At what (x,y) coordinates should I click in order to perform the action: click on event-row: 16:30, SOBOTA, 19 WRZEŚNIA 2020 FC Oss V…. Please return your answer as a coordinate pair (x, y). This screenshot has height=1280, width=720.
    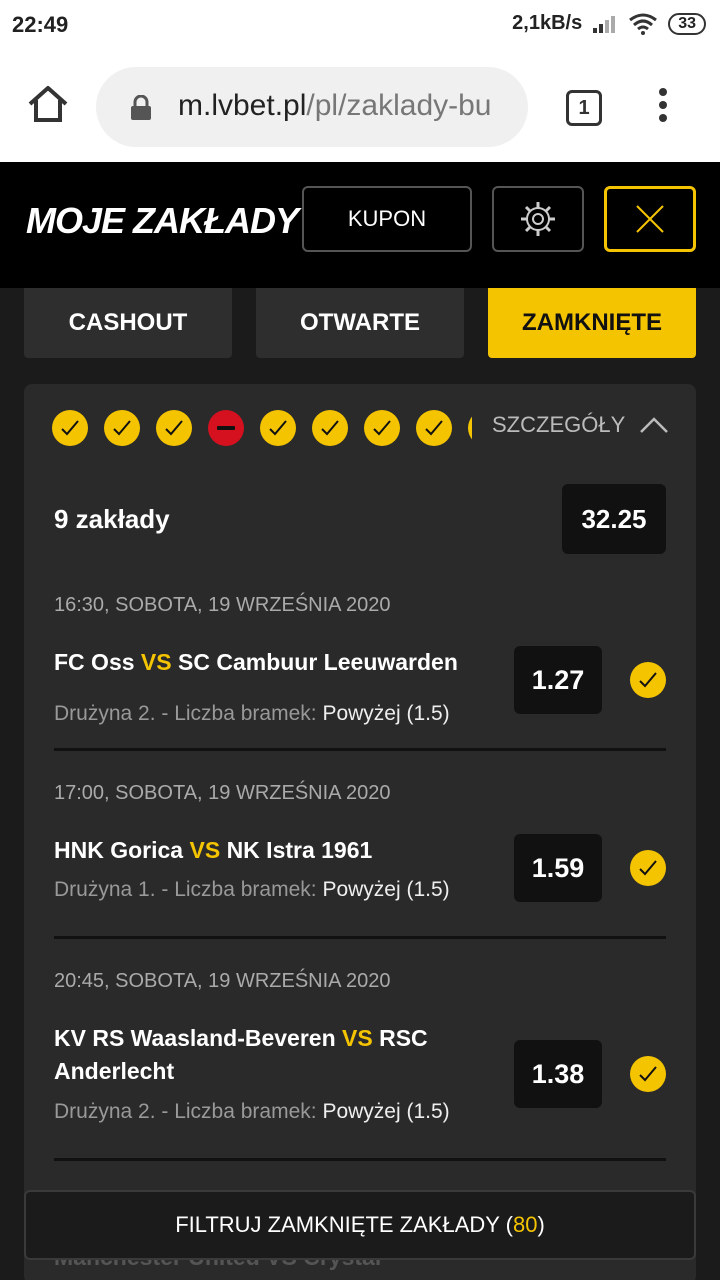
    Looking at the image, I should click on (360, 669).